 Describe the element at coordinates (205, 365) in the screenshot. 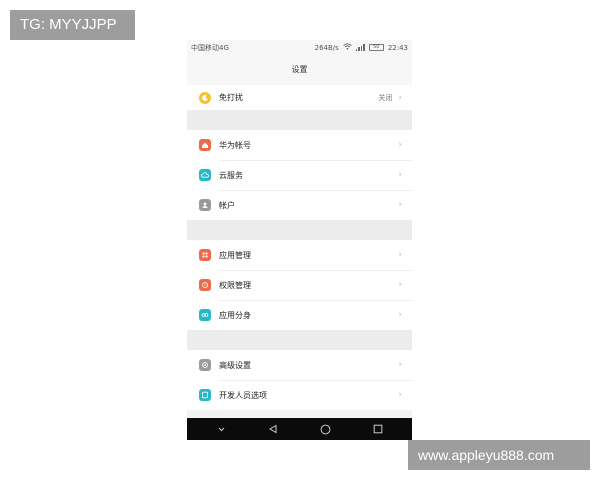

I see `gear-icon` at that location.